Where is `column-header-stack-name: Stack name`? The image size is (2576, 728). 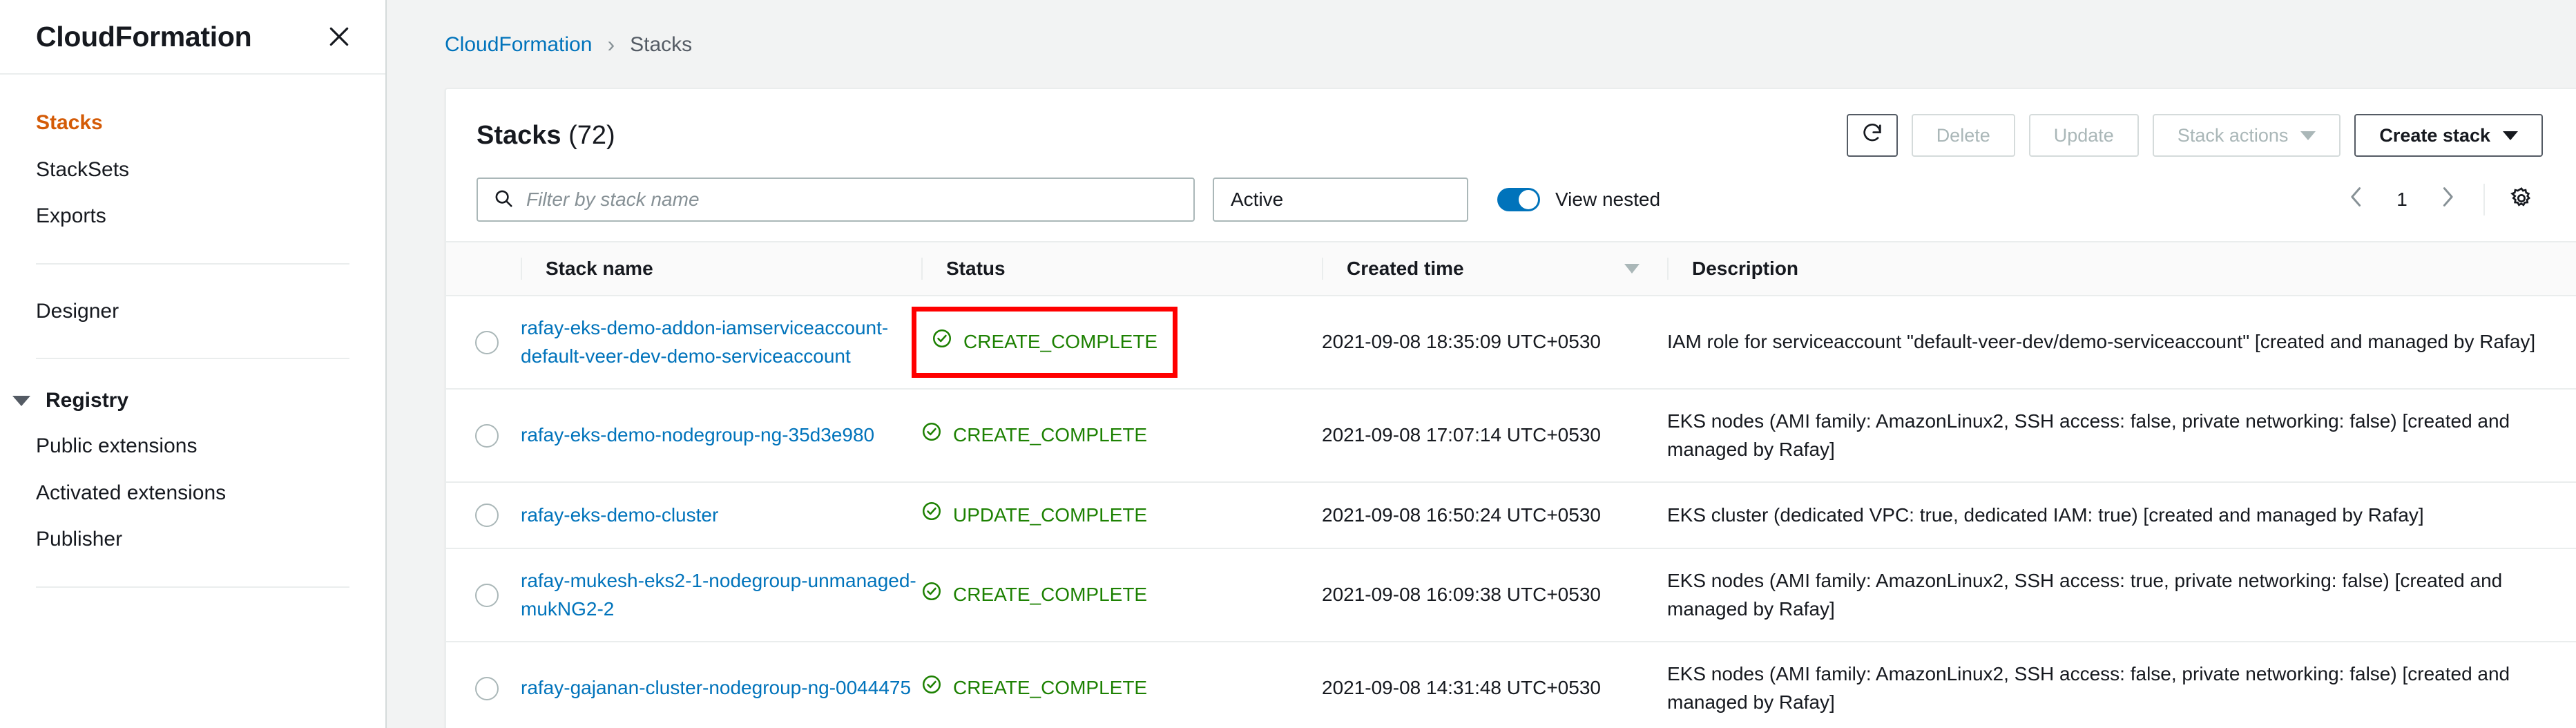
column-header-stack-name: Stack name is located at coordinates (721, 268).